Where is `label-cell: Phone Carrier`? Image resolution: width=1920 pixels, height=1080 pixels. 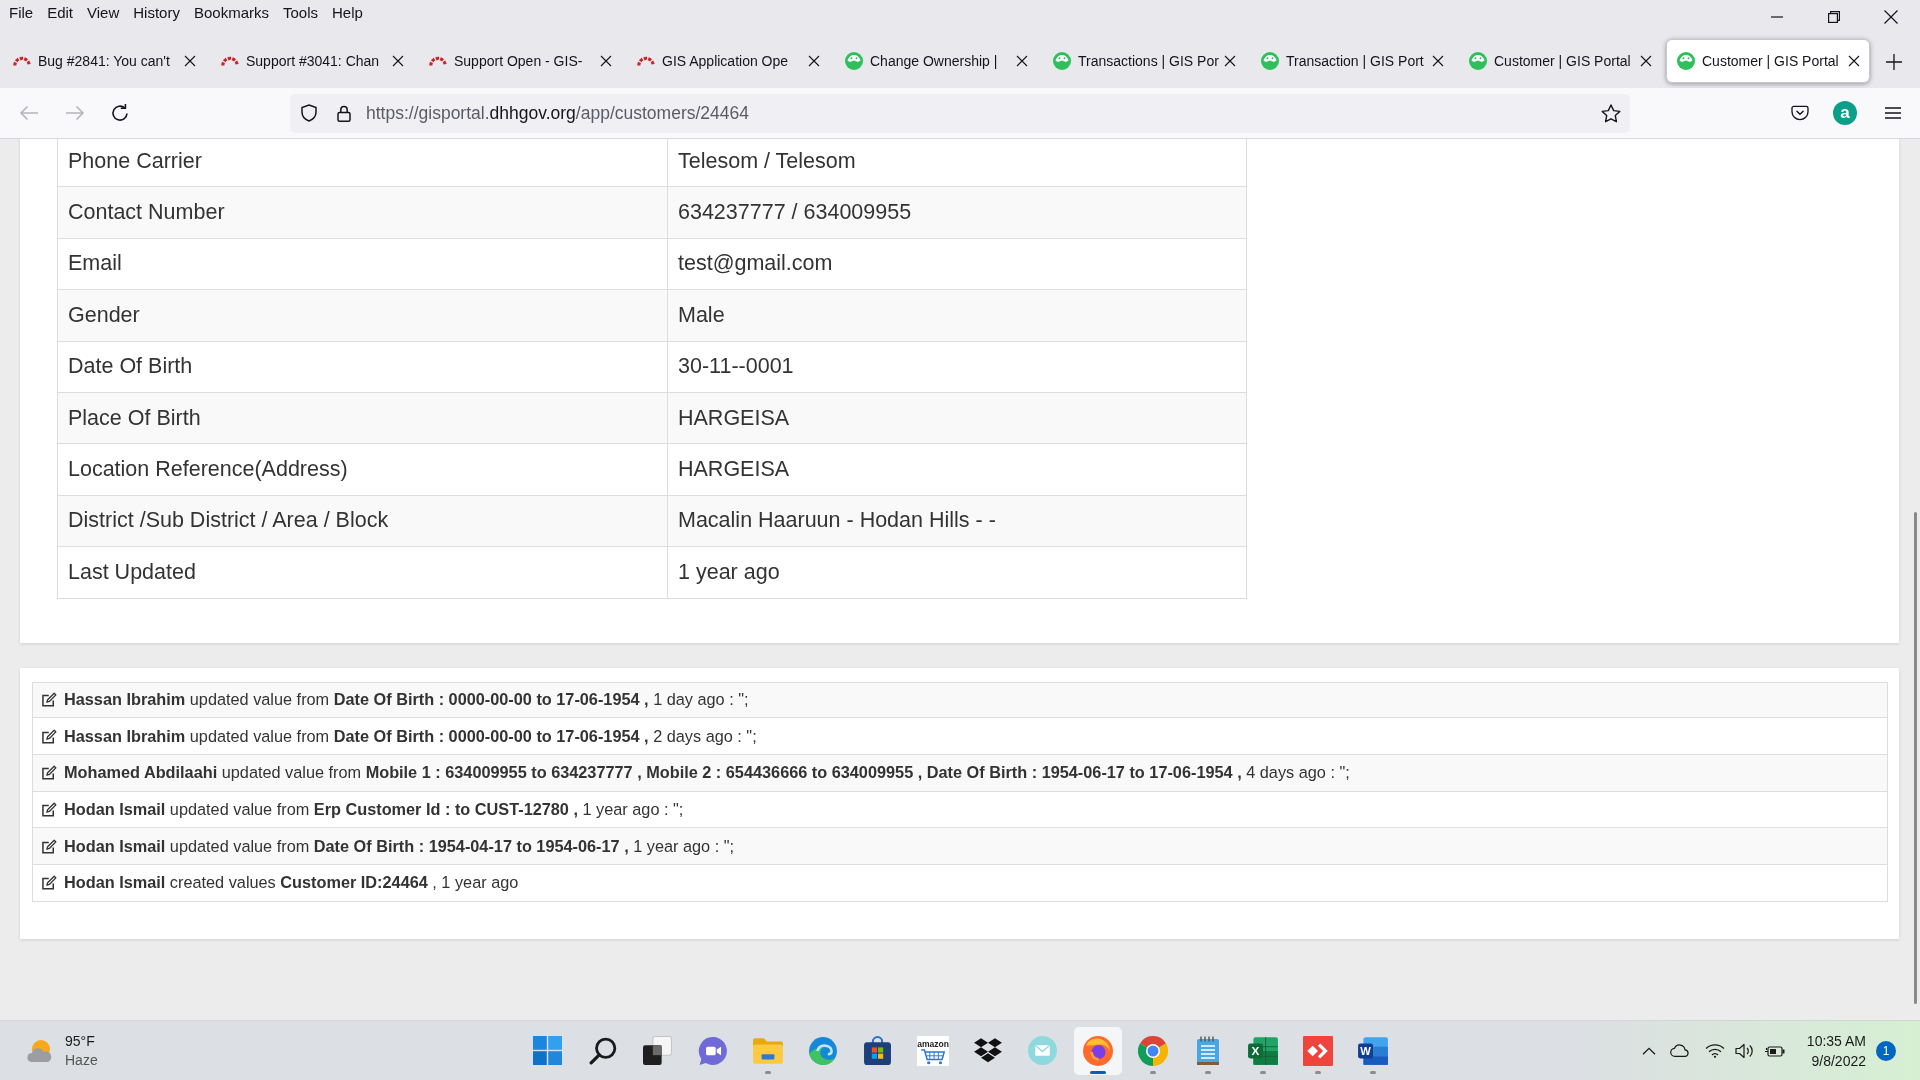 label-cell: Phone Carrier is located at coordinates (362, 163).